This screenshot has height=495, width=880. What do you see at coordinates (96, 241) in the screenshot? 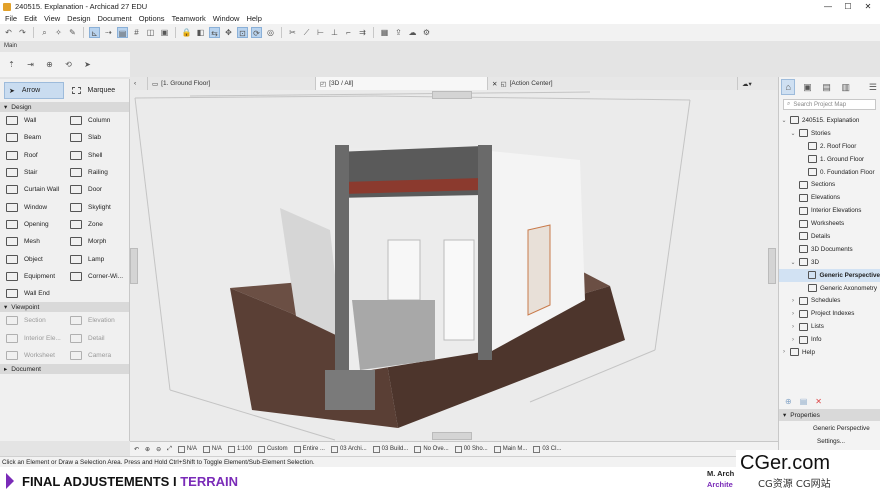
I see `morph-tool: Morph` at bounding box center [96, 241].